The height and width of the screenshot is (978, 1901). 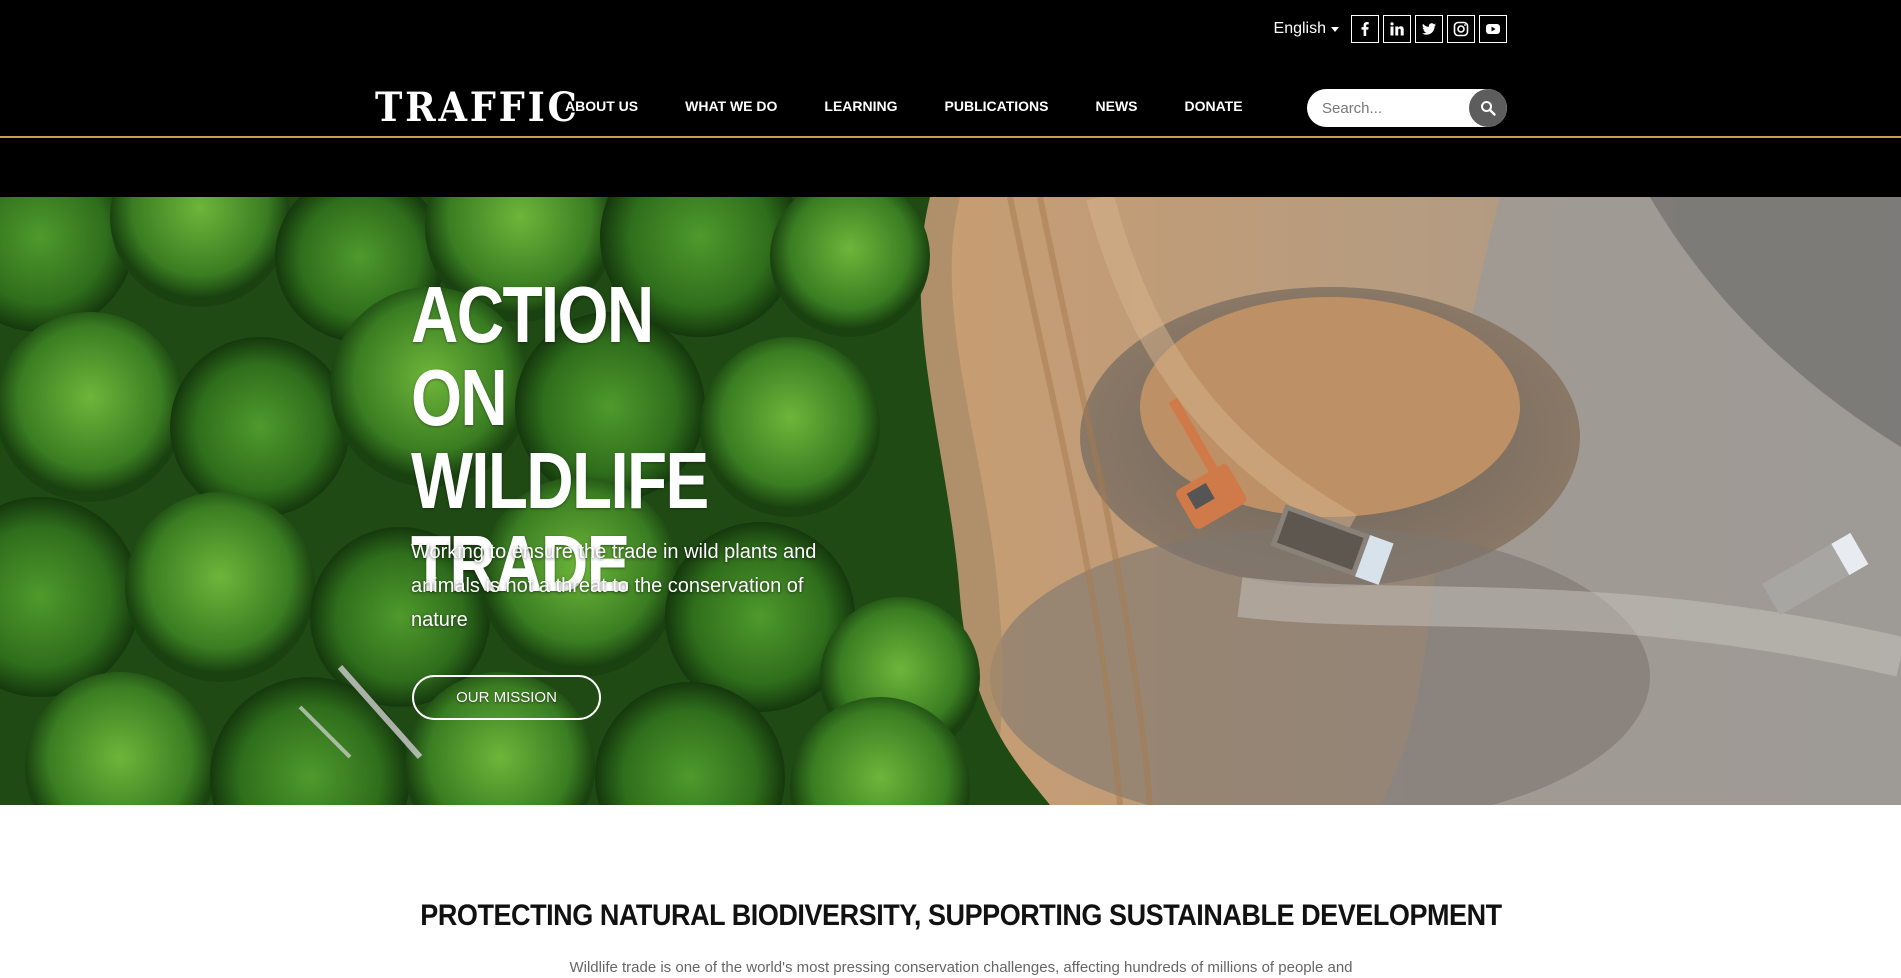 I want to click on facebook-icon, so click(x=1365, y=29).